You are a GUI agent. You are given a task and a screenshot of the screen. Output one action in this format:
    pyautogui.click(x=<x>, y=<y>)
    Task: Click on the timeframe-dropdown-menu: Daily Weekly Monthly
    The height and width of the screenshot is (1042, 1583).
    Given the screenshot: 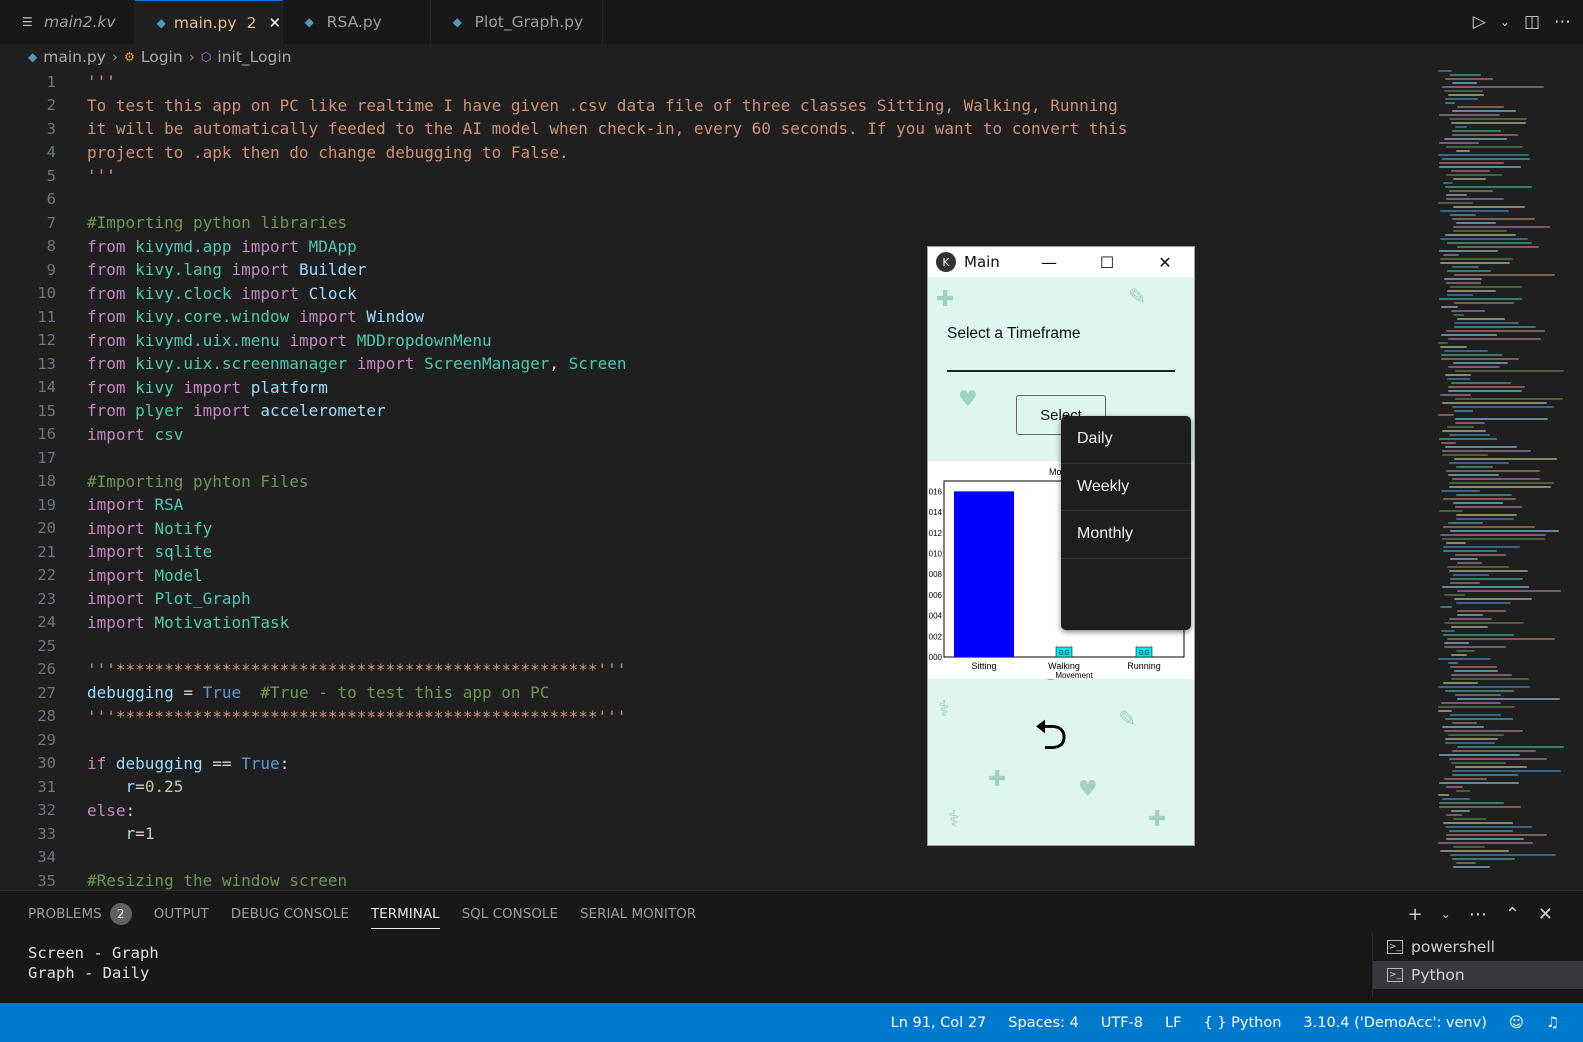 What is the action you would take?
    pyautogui.click(x=1126, y=523)
    